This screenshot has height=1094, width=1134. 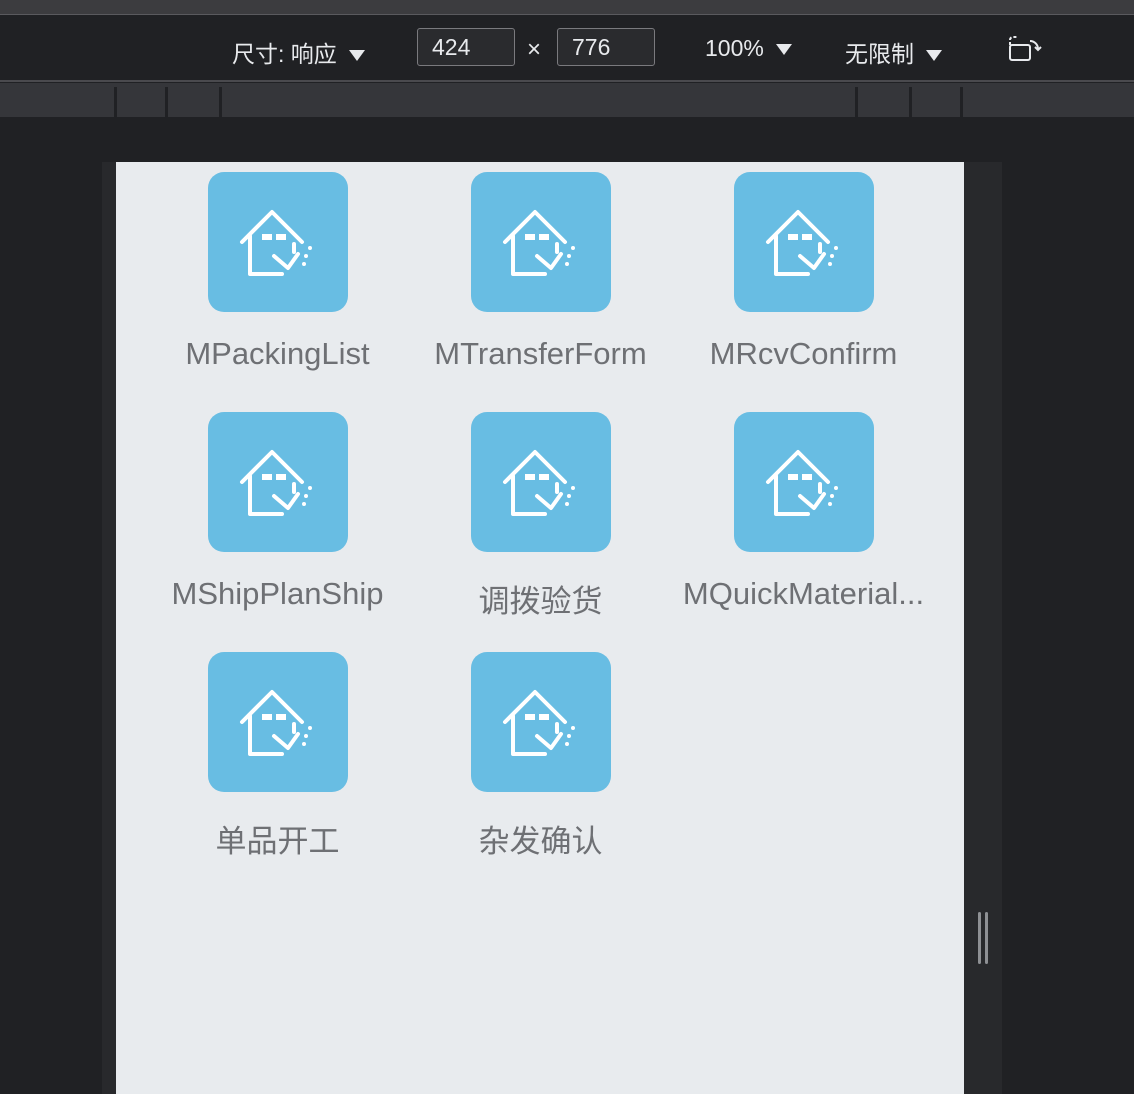 What do you see at coordinates (534, 49) in the screenshot?
I see `times-symbol: ×` at bounding box center [534, 49].